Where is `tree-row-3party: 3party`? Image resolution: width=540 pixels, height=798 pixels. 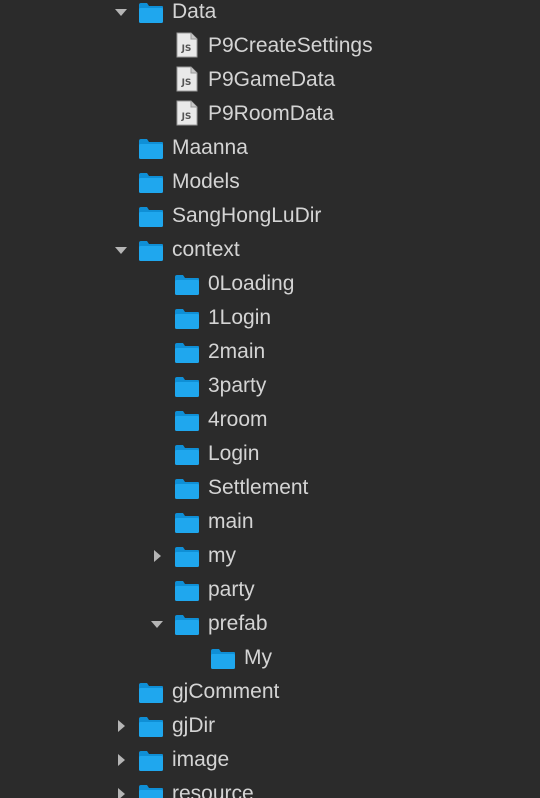 tree-row-3party: 3party is located at coordinates (270, 386).